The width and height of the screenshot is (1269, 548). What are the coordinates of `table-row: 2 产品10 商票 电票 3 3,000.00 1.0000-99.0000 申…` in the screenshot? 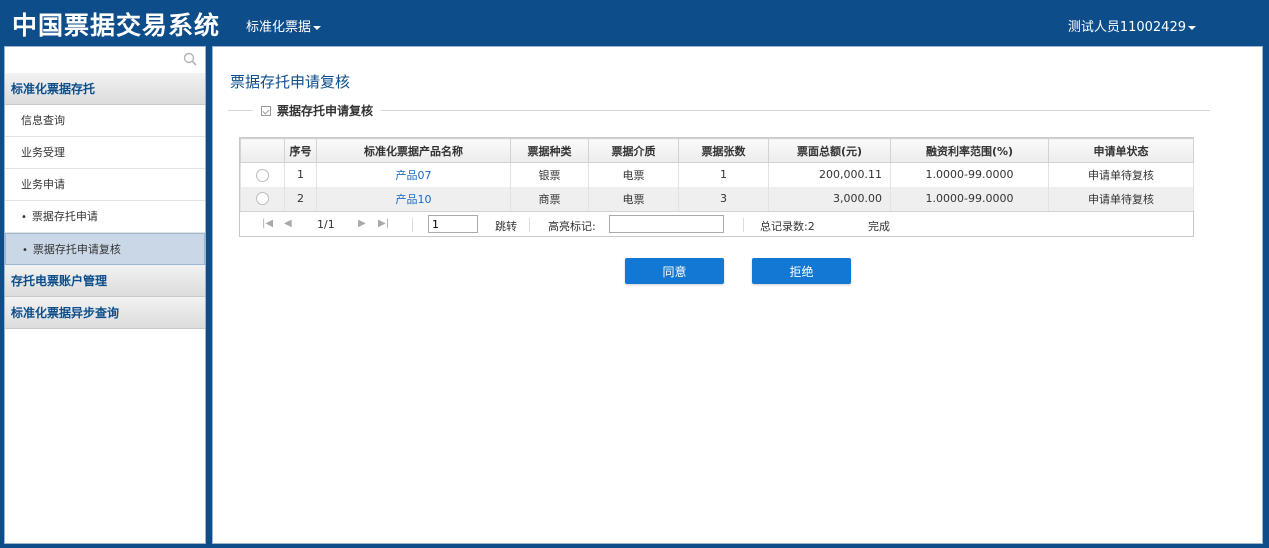 It's located at (717, 198).